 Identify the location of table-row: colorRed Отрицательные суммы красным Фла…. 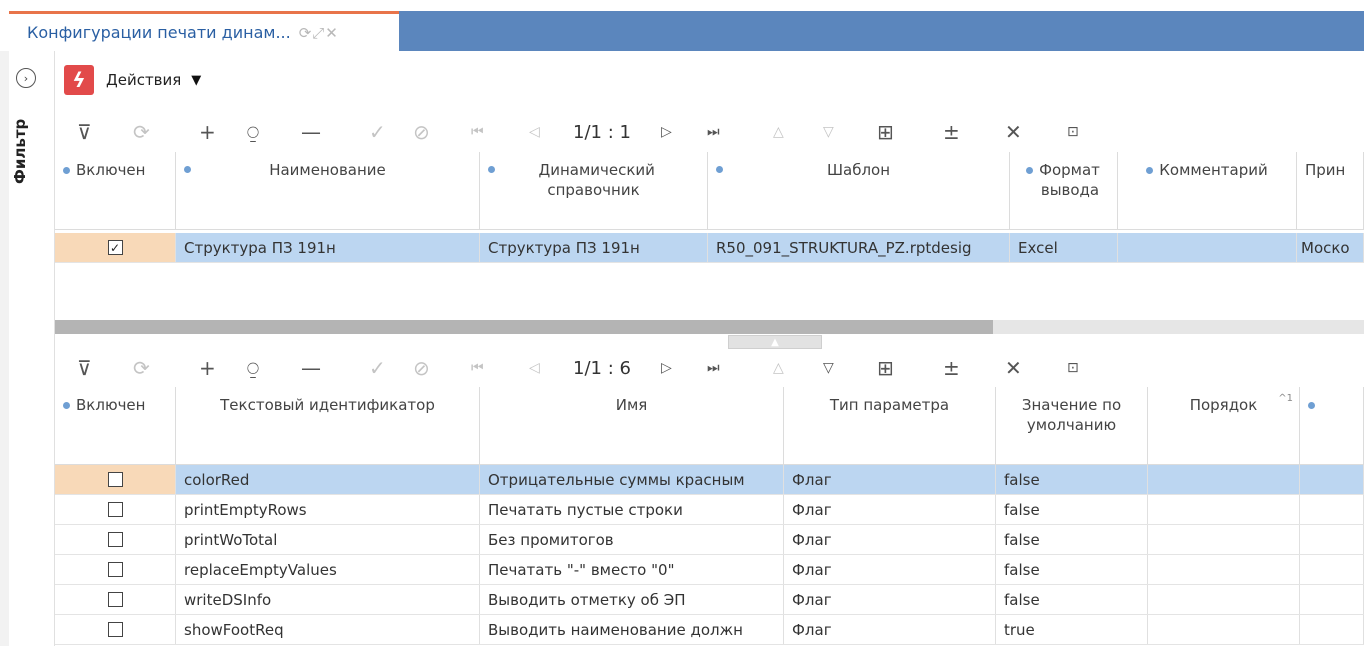
(709, 480).